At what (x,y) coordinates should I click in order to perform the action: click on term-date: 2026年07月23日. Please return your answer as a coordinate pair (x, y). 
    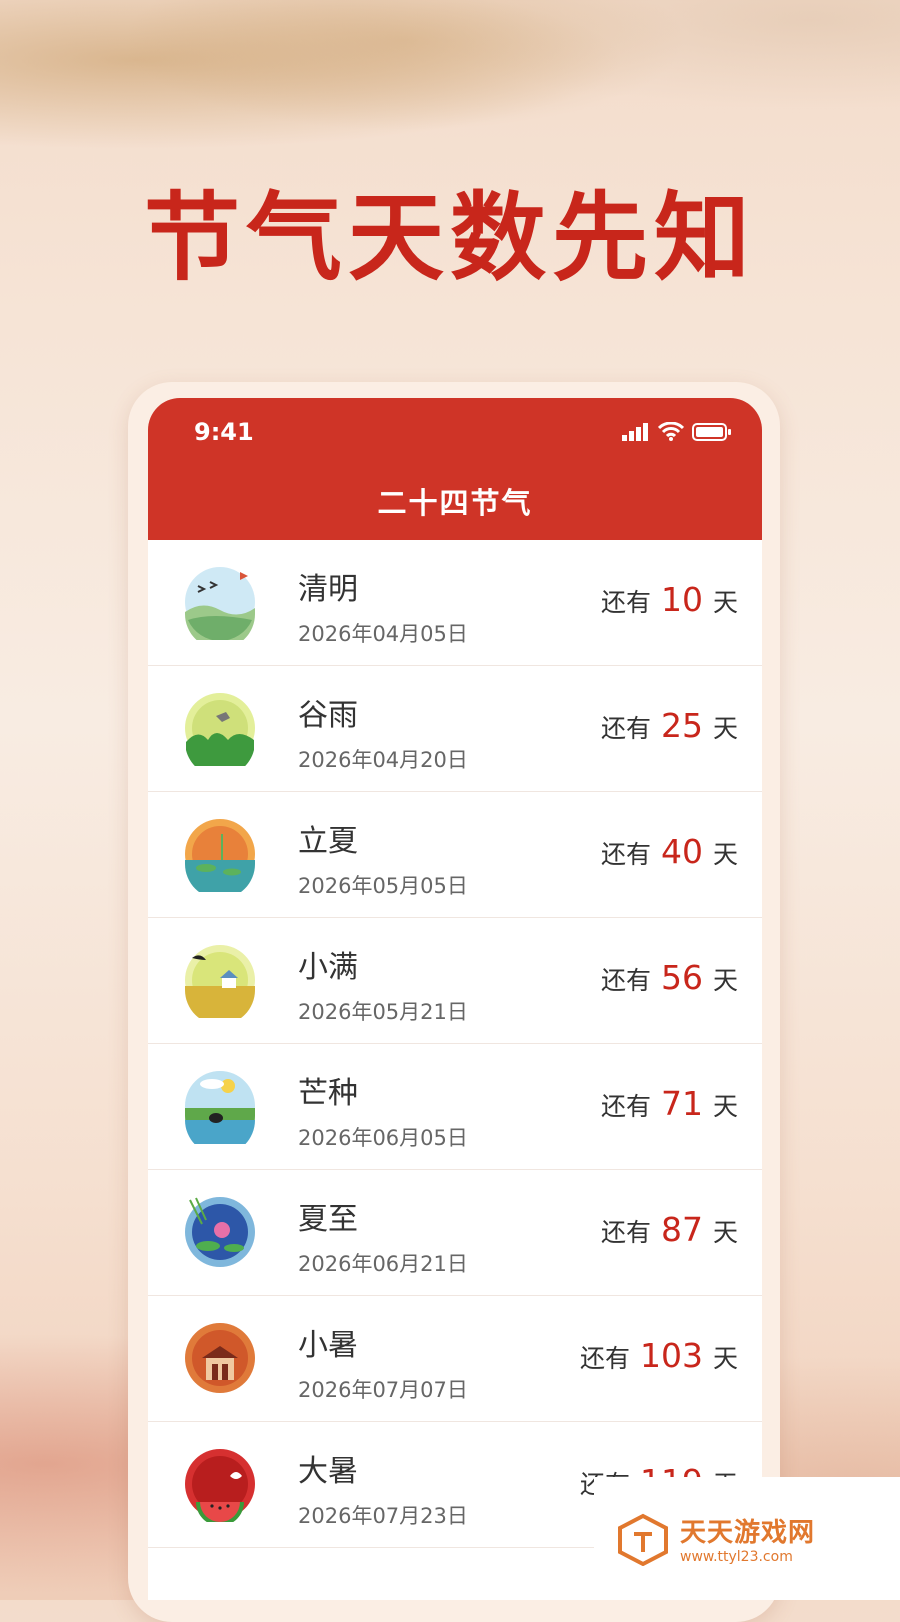
    Looking at the image, I should click on (383, 1516).